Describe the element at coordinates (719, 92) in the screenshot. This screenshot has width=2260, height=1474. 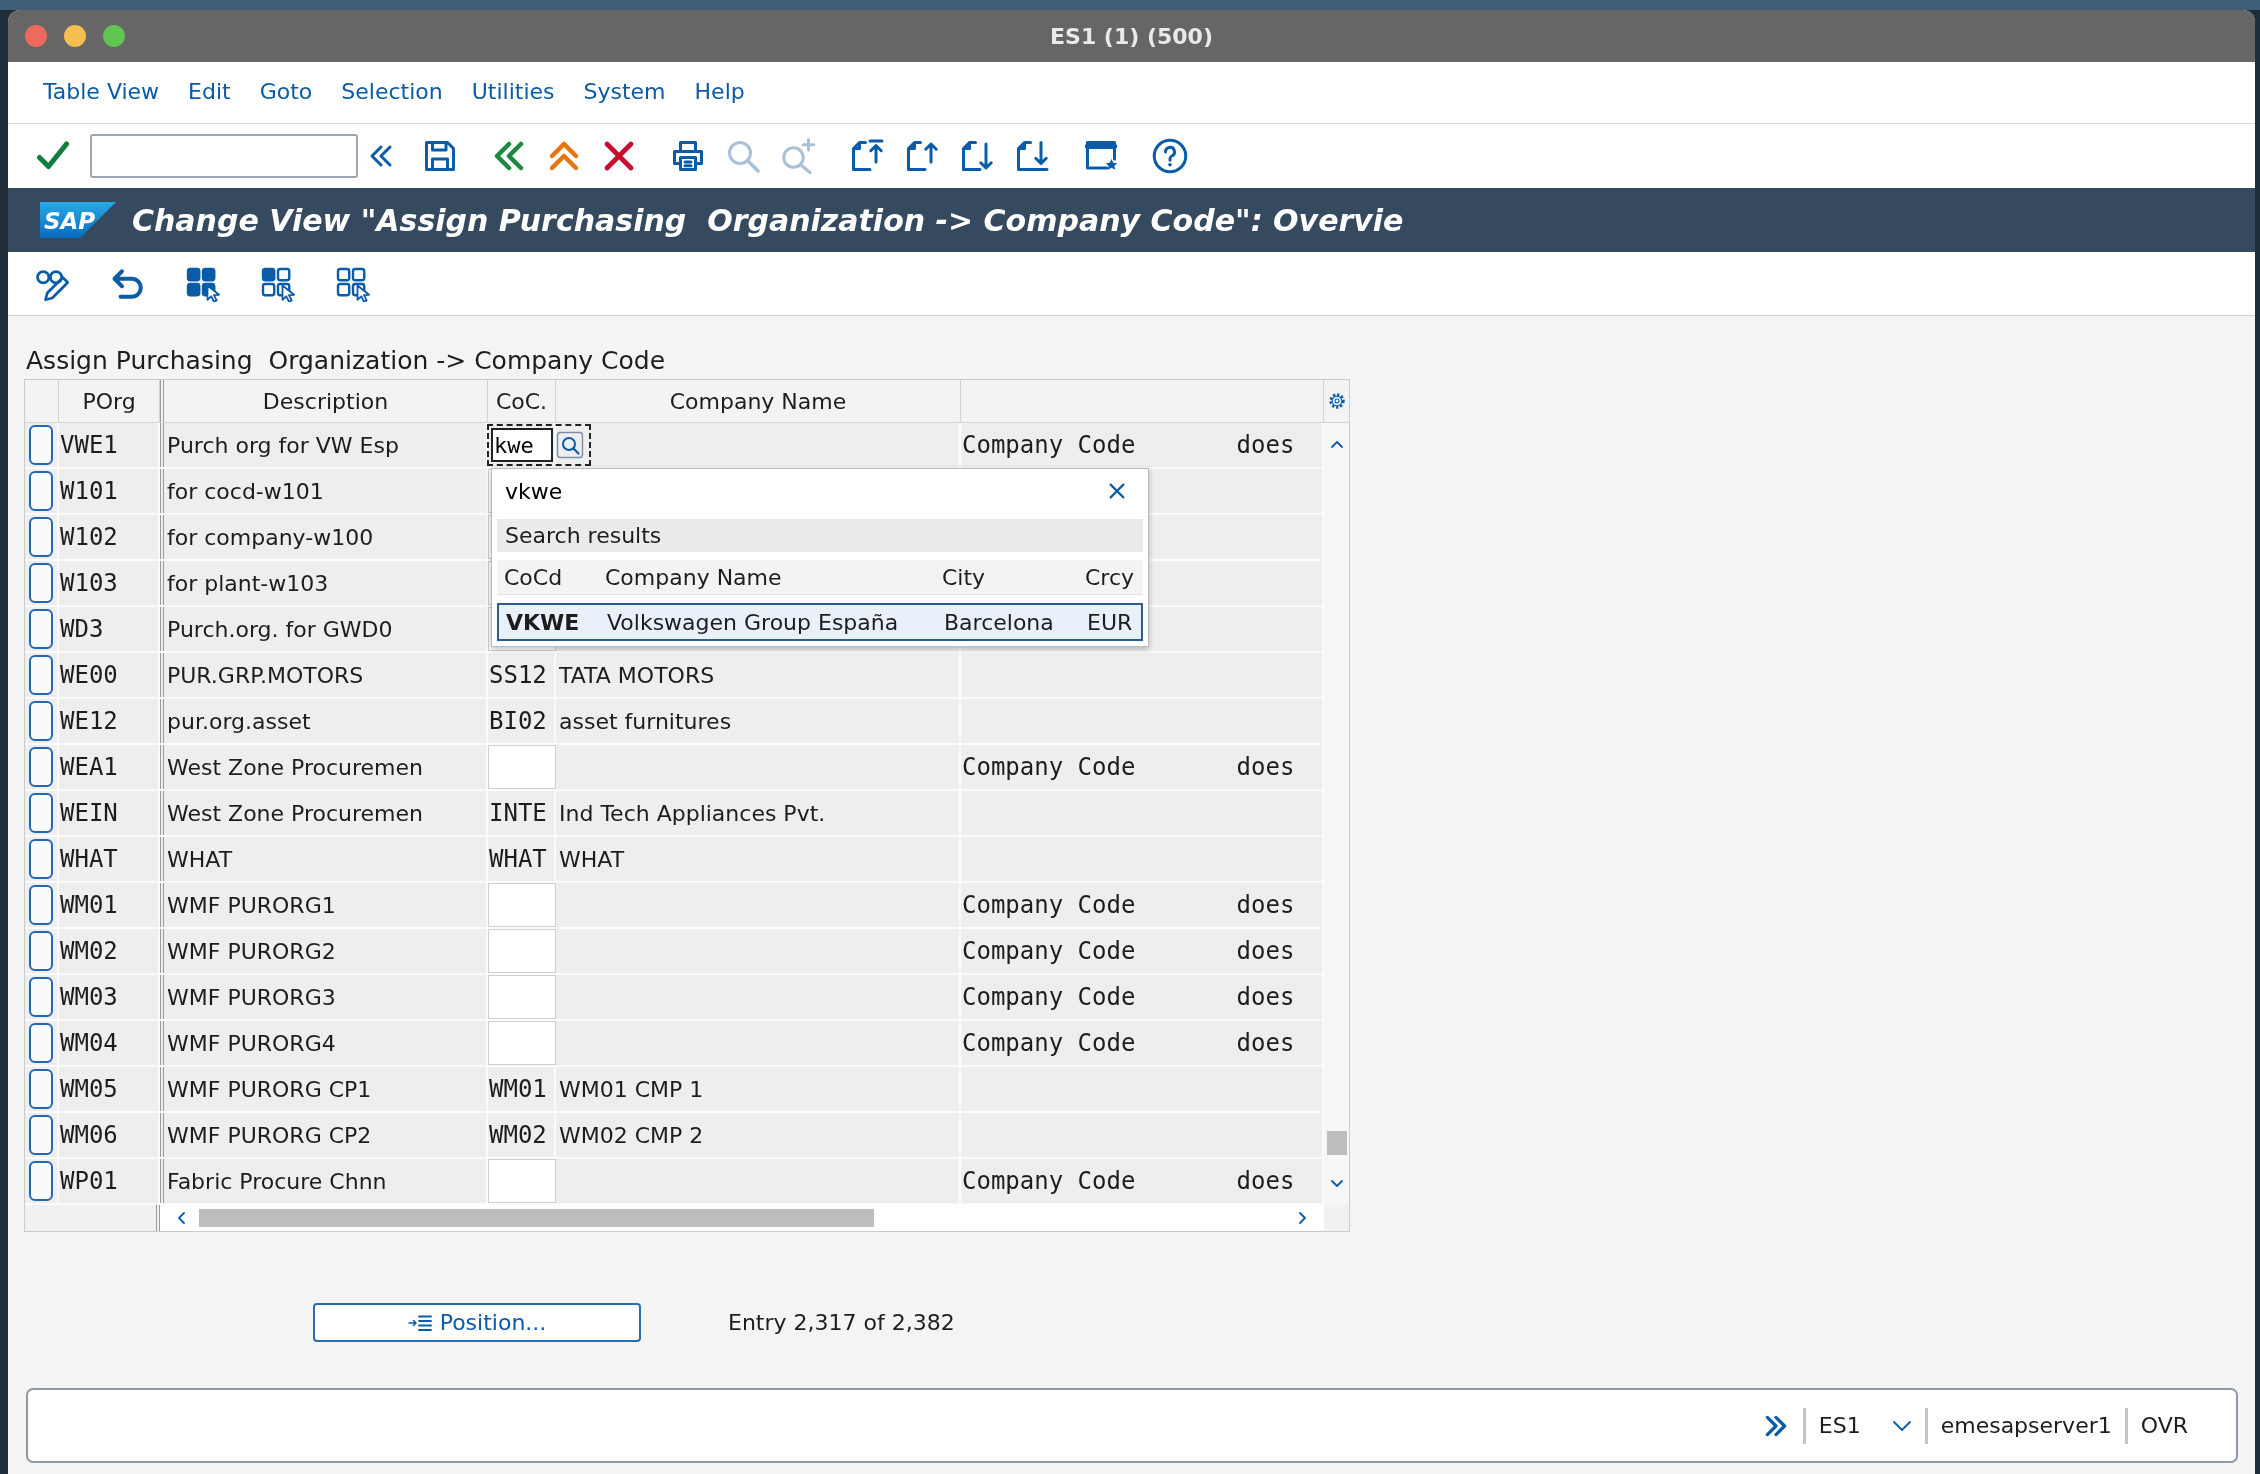
I see `menu-item: Help` at that location.